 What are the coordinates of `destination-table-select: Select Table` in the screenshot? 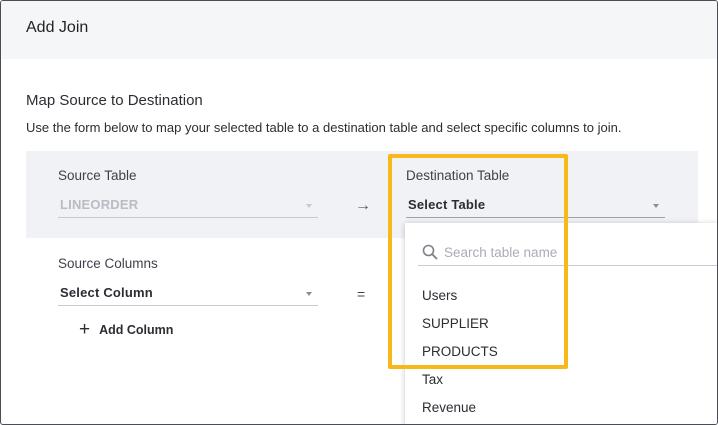 It's located at (535, 206).